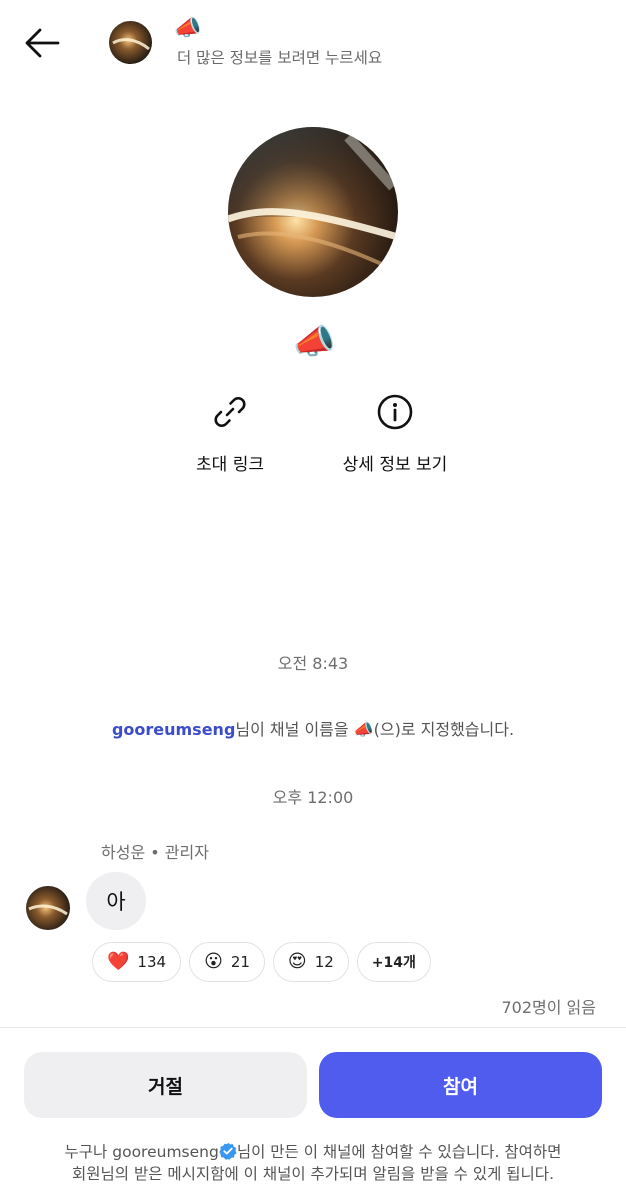 This screenshot has height=1200, width=626. Describe the element at coordinates (230, 465) in the screenshot. I see `invite-link-label: 초대 링크` at that location.